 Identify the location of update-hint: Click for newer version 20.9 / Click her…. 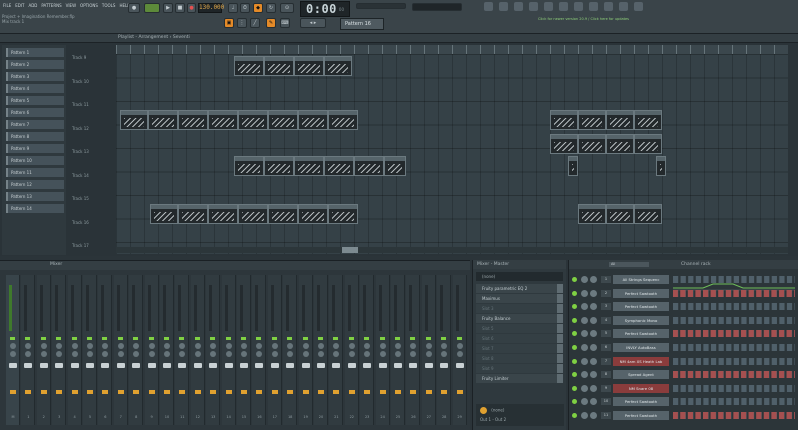
(588, 19).